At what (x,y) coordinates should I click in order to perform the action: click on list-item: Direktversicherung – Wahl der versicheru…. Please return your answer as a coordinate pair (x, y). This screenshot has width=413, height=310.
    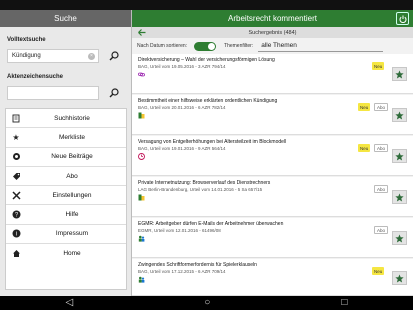
    Looking at the image, I should click on (272, 74).